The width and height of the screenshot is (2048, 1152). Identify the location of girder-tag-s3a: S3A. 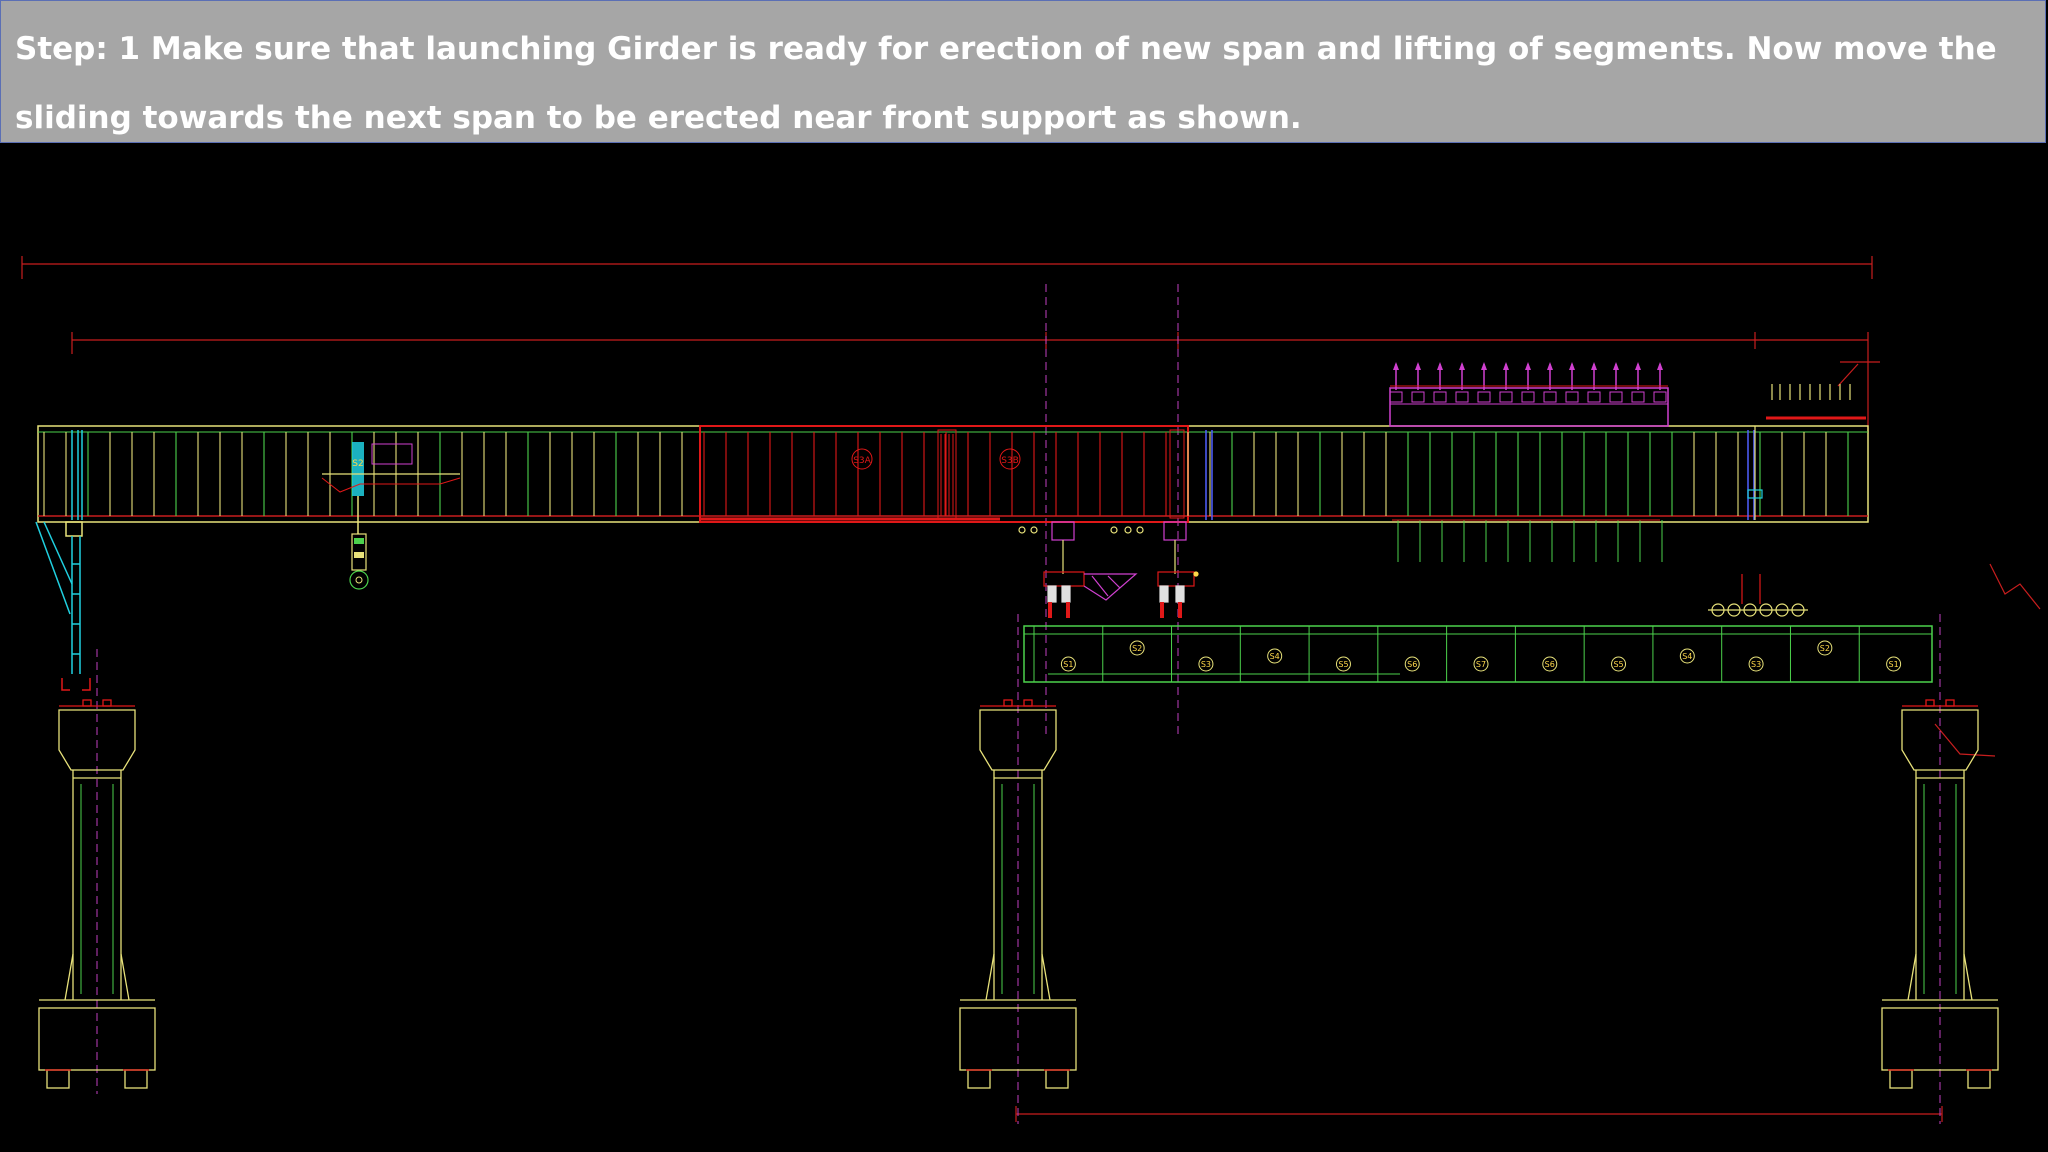
(862, 459).